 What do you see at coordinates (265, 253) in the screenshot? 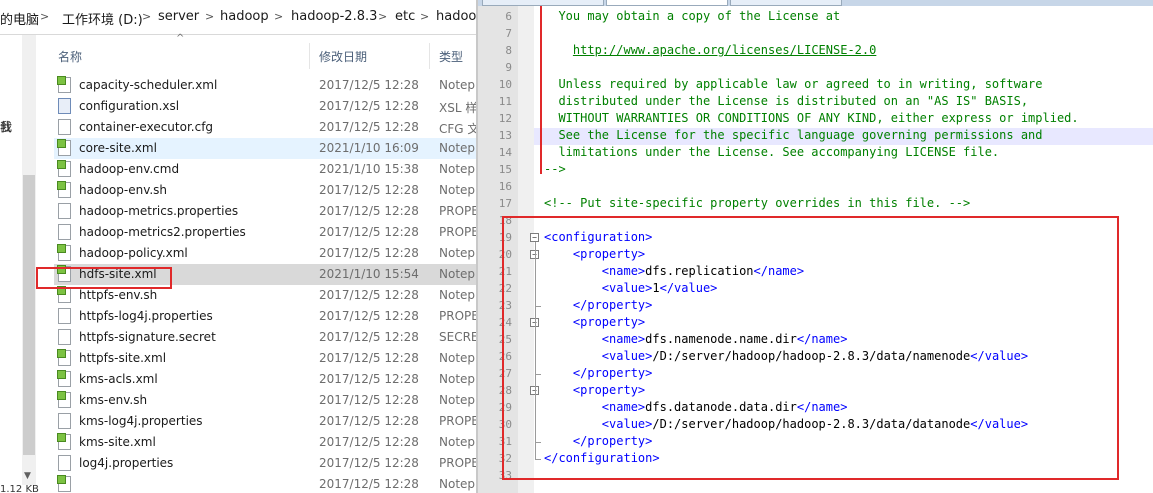
I see `file-row: hadoop-policy.xml 2017/12/5 12:28 Notep` at bounding box center [265, 253].